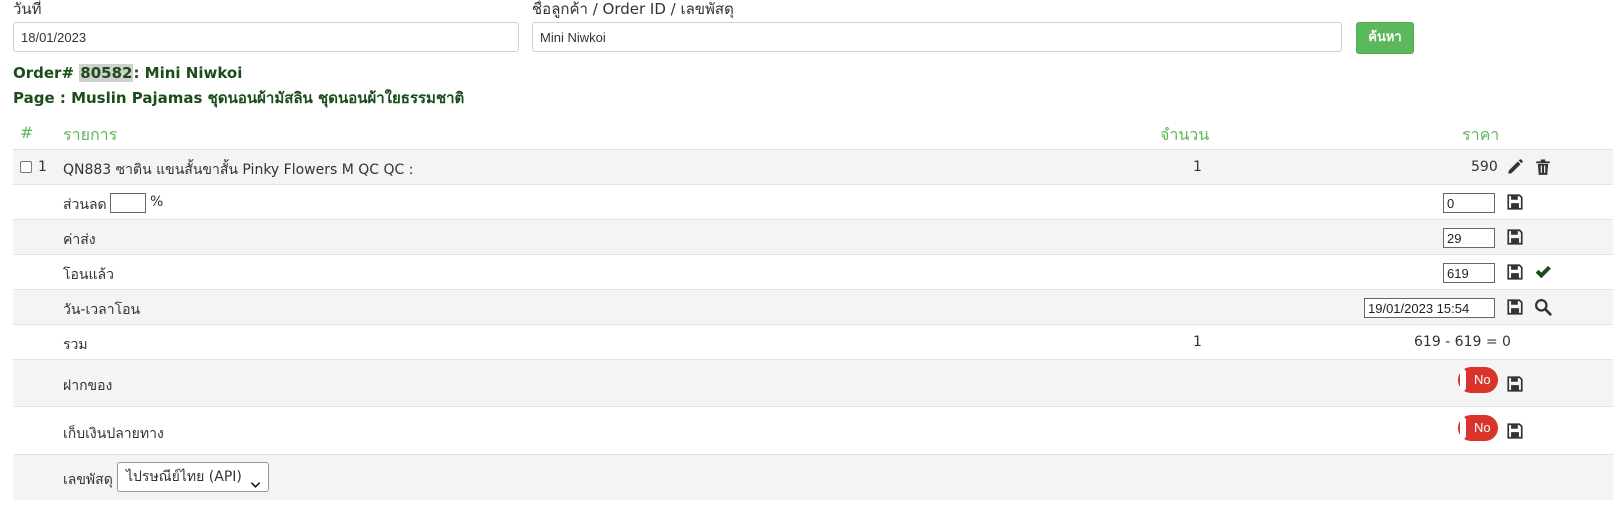 The width and height of the screenshot is (1621, 516). Describe the element at coordinates (27, 132) in the screenshot. I see `col-header-index: #` at that location.